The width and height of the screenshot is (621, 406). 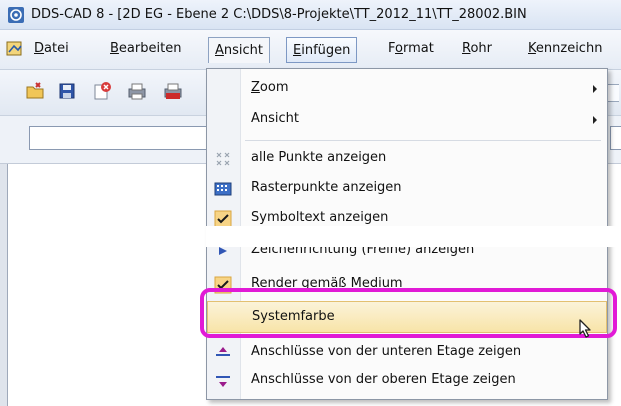 I want to click on close-document-icon, so click(x=102, y=91).